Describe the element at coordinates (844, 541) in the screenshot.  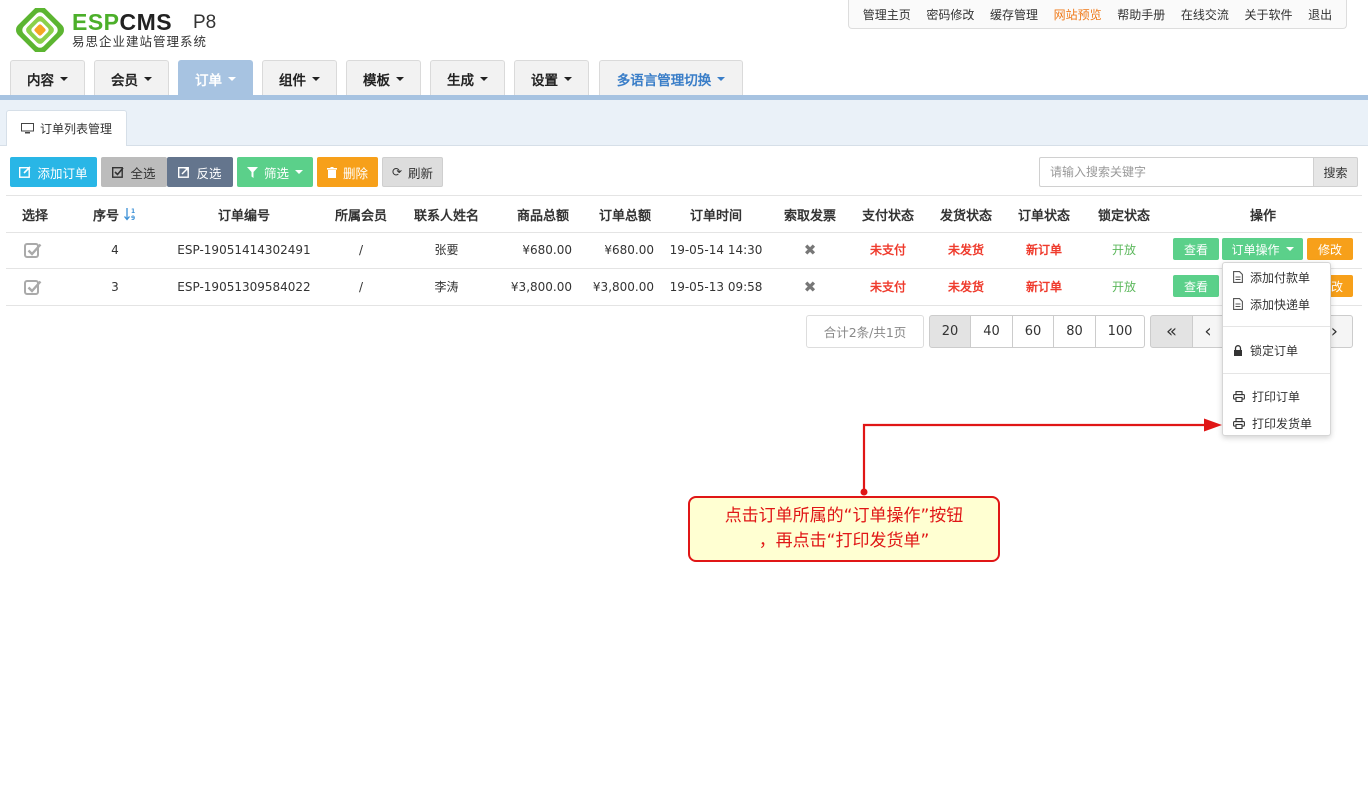
I see `callout-line-2: ，再点击“打印发货单”` at that location.